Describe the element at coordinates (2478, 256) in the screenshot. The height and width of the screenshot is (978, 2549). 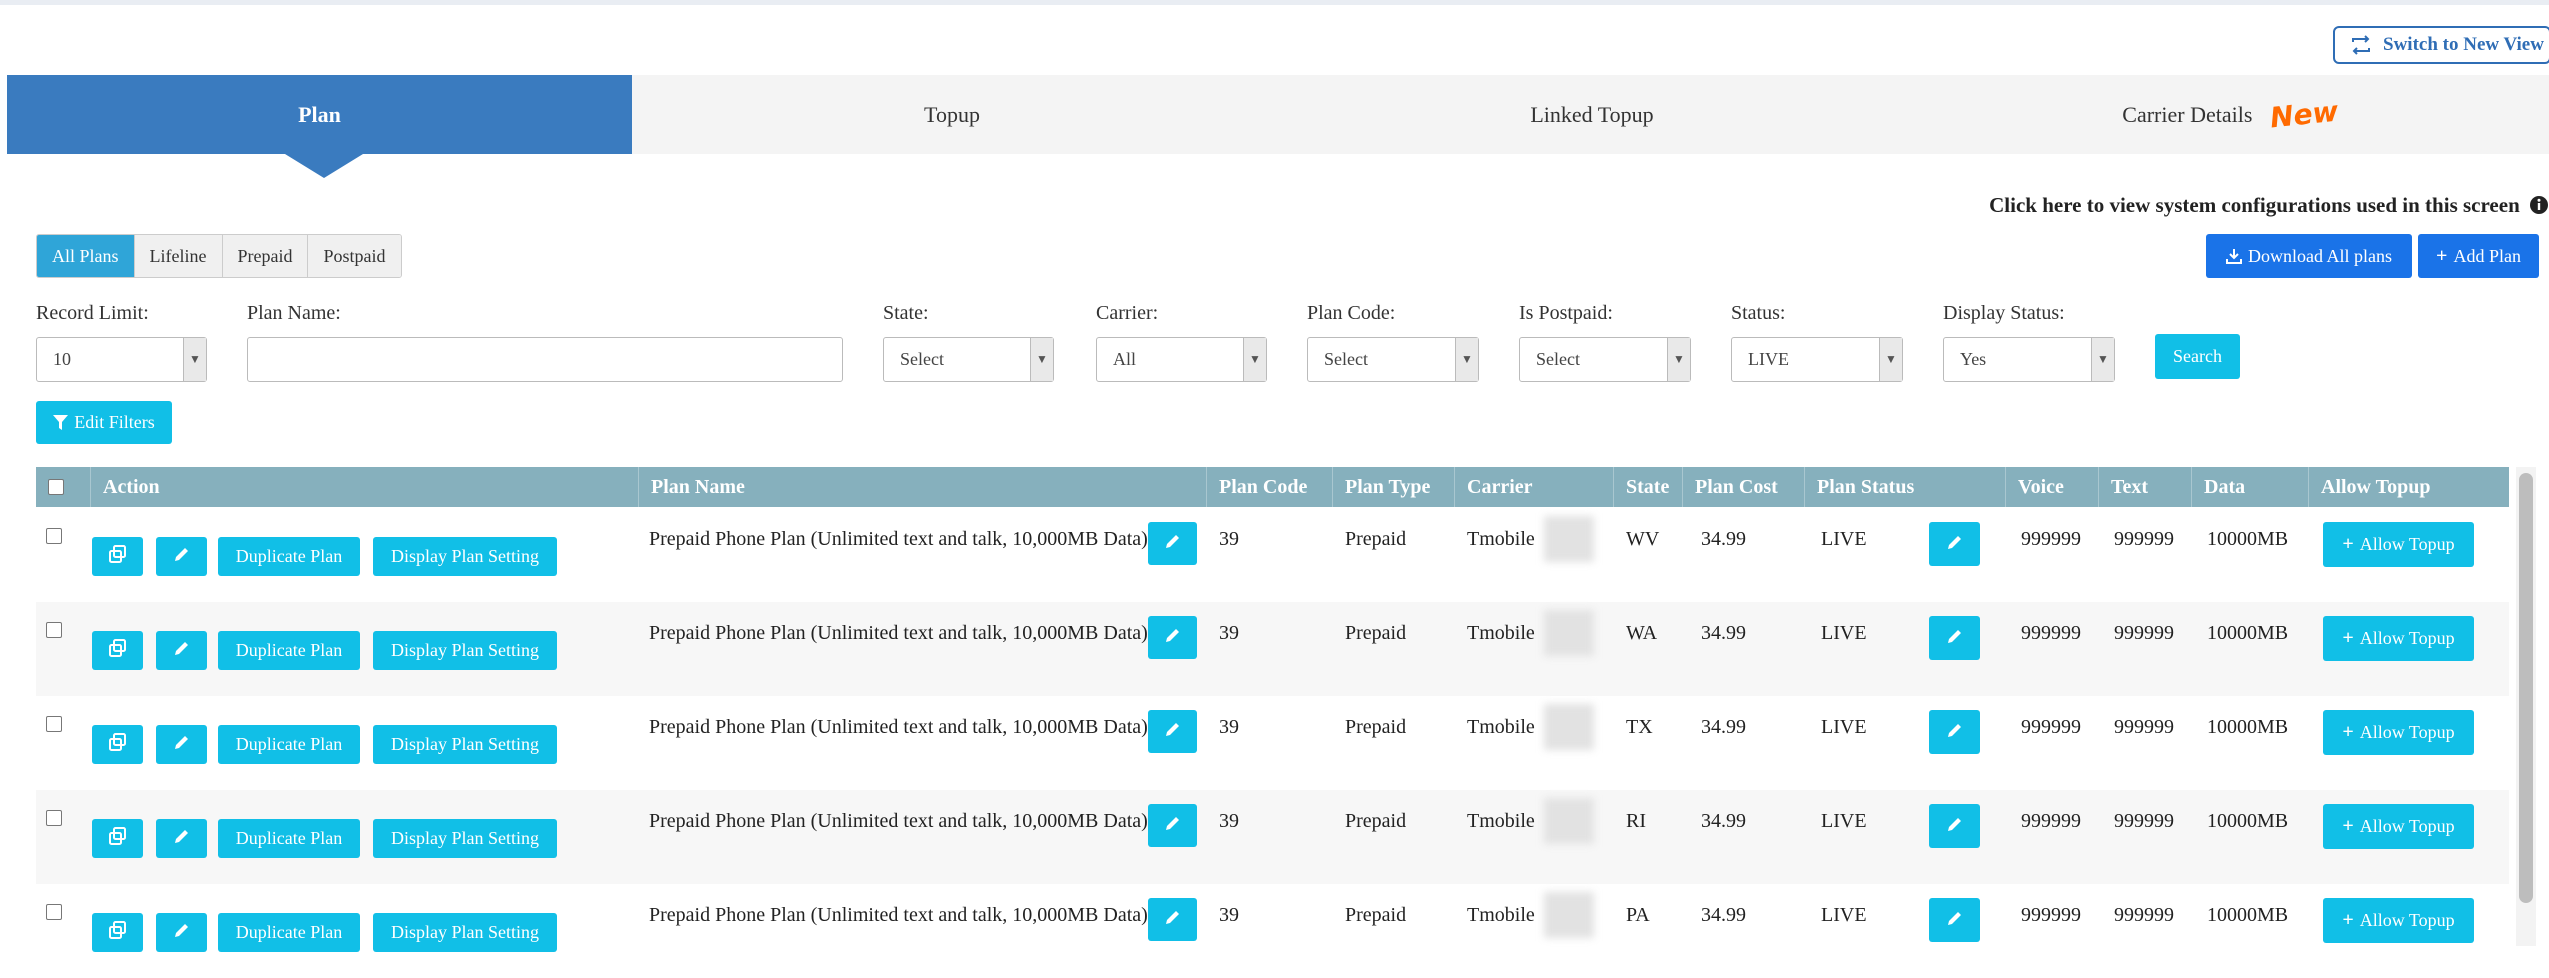
I see `add-plan-button: + Add Plan` at that location.